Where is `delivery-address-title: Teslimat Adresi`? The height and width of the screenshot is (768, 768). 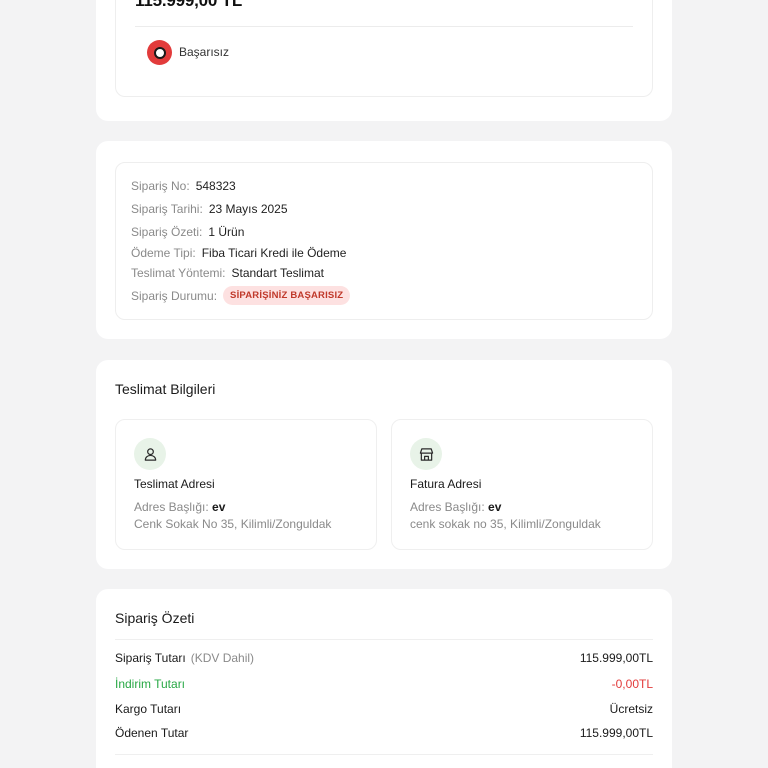
delivery-address-title: Teslimat Adresi is located at coordinates (174, 484).